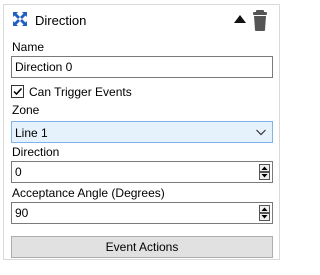  Describe the element at coordinates (141, 20) in the screenshot. I see `panel-header: Direction` at that location.